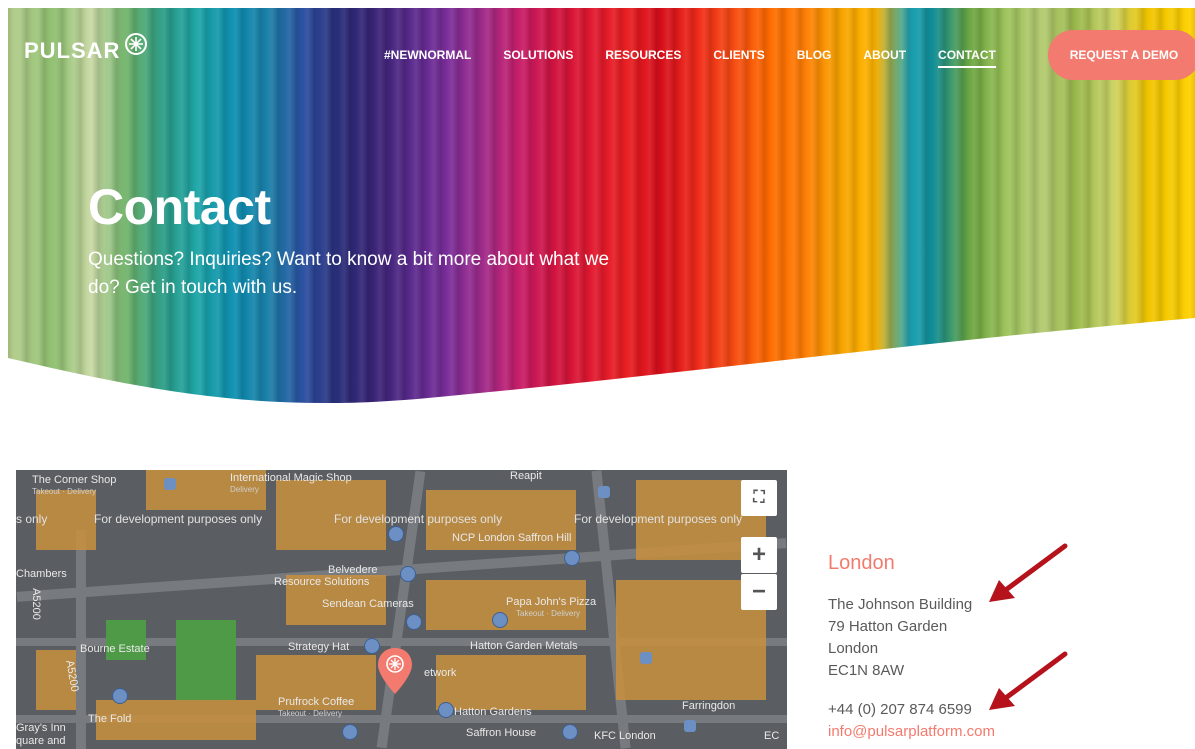 The width and height of the screenshot is (1195, 749). I want to click on map-label: A5200, so click(35, 604).